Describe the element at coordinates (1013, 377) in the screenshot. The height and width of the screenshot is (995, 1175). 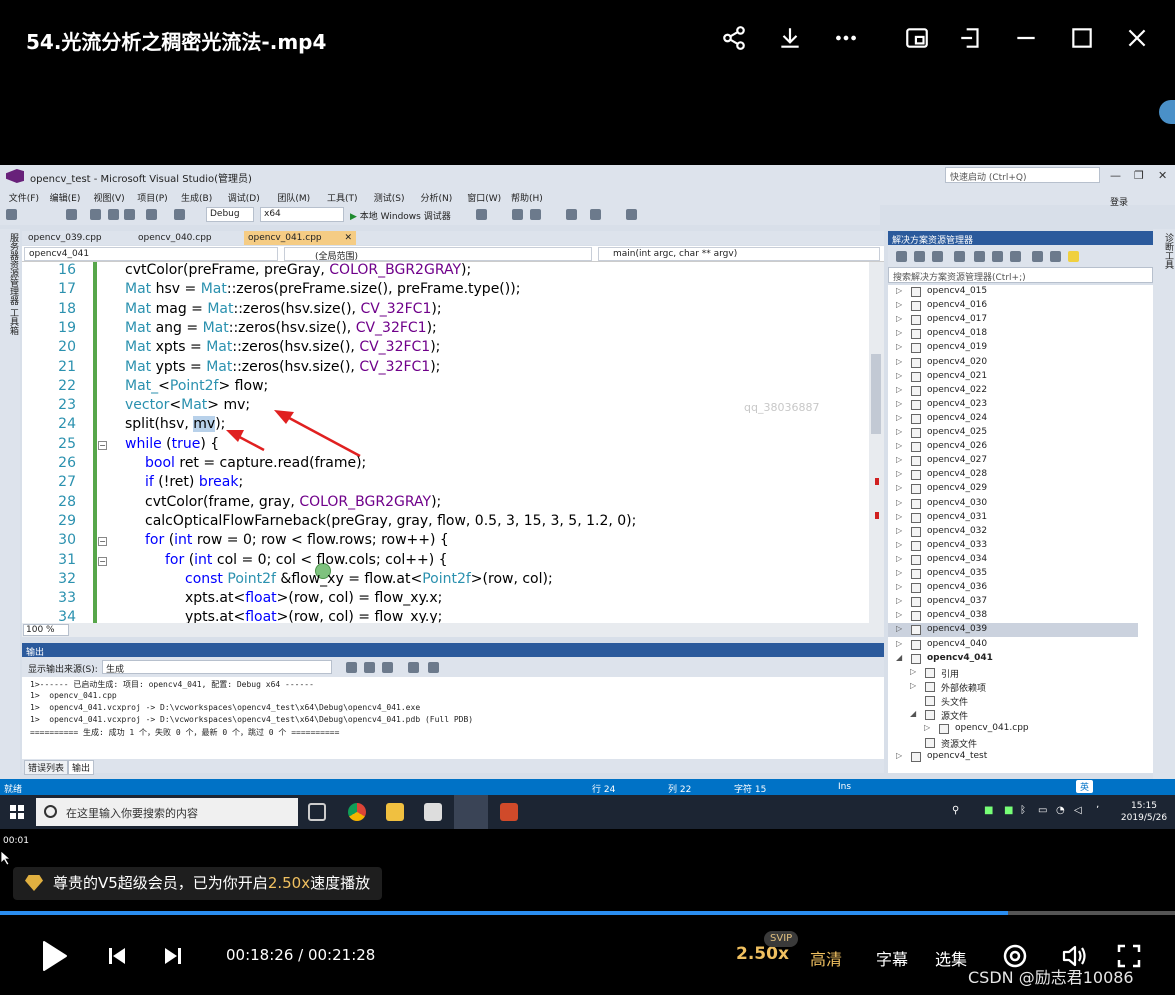
I see `tree-item: ▷ opencv4_021` at that location.